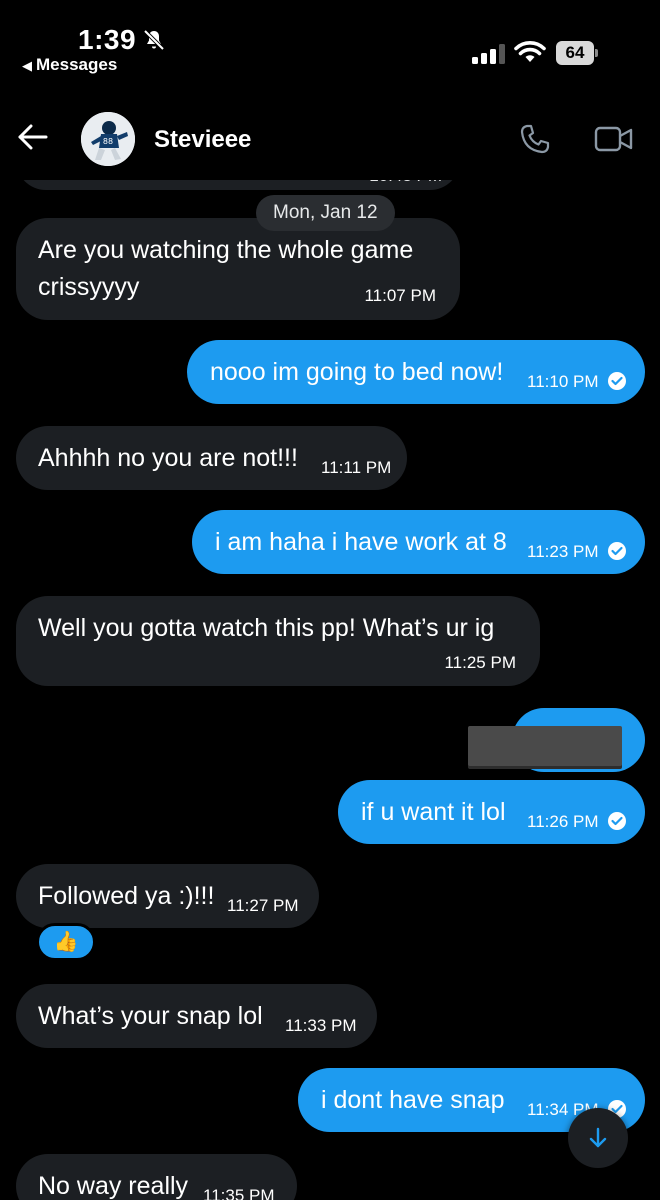 This screenshot has width=660, height=1200. I want to click on message-text: Followed ya :)!!!, so click(126, 896).